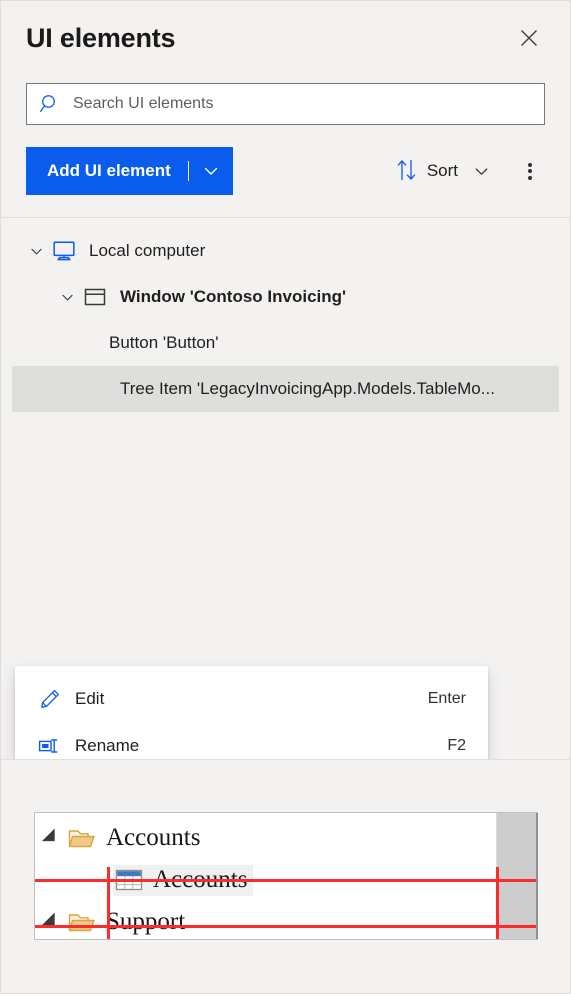 This screenshot has height=994, width=571. I want to click on context-menu-label: Edit, so click(90, 698).